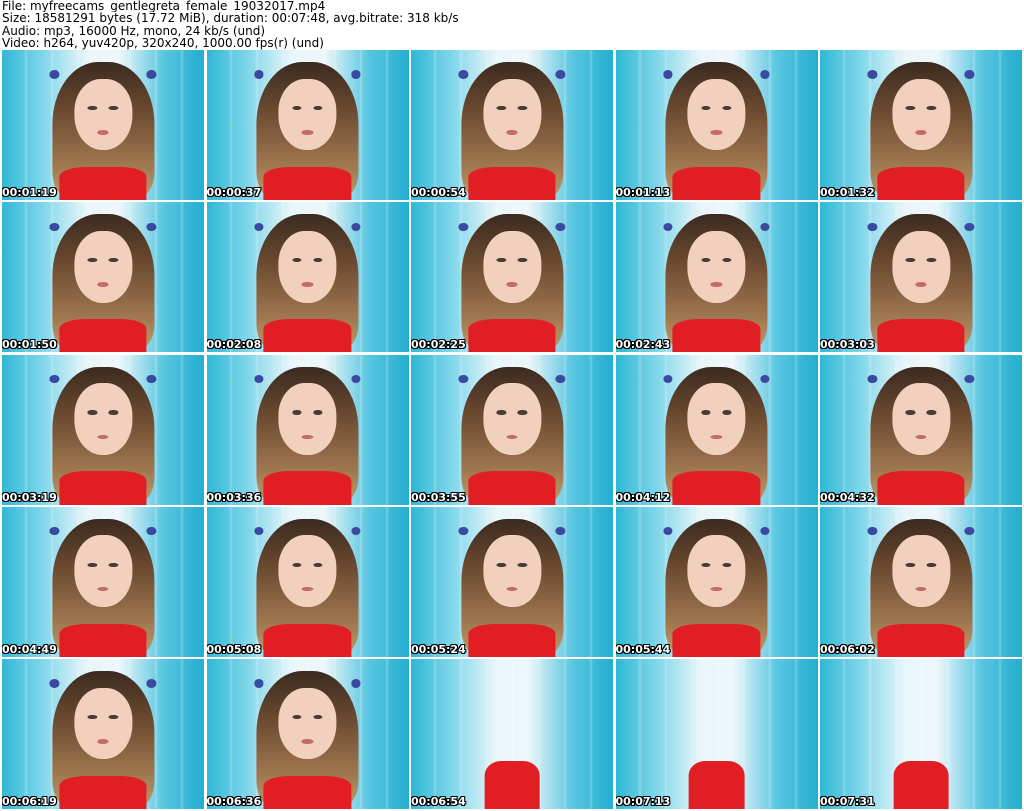 The image size is (1024, 811). What do you see at coordinates (234, 649) in the screenshot?
I see `timestamp-label: 00:05:08` at bounding box center [234, 649].